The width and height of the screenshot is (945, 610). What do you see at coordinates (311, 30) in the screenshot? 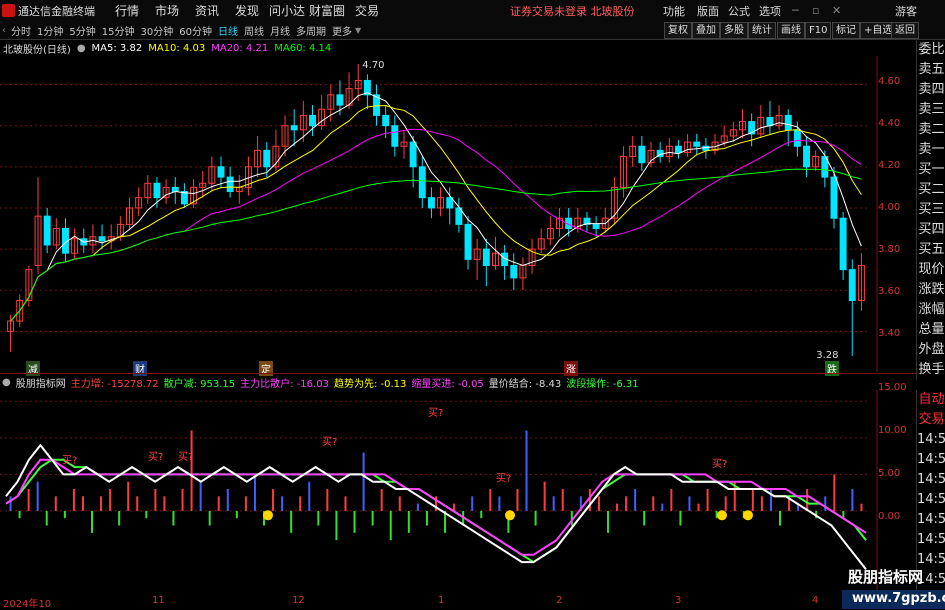
I see `tab-multi-period: 多周期` at bounding box center [311, 30].